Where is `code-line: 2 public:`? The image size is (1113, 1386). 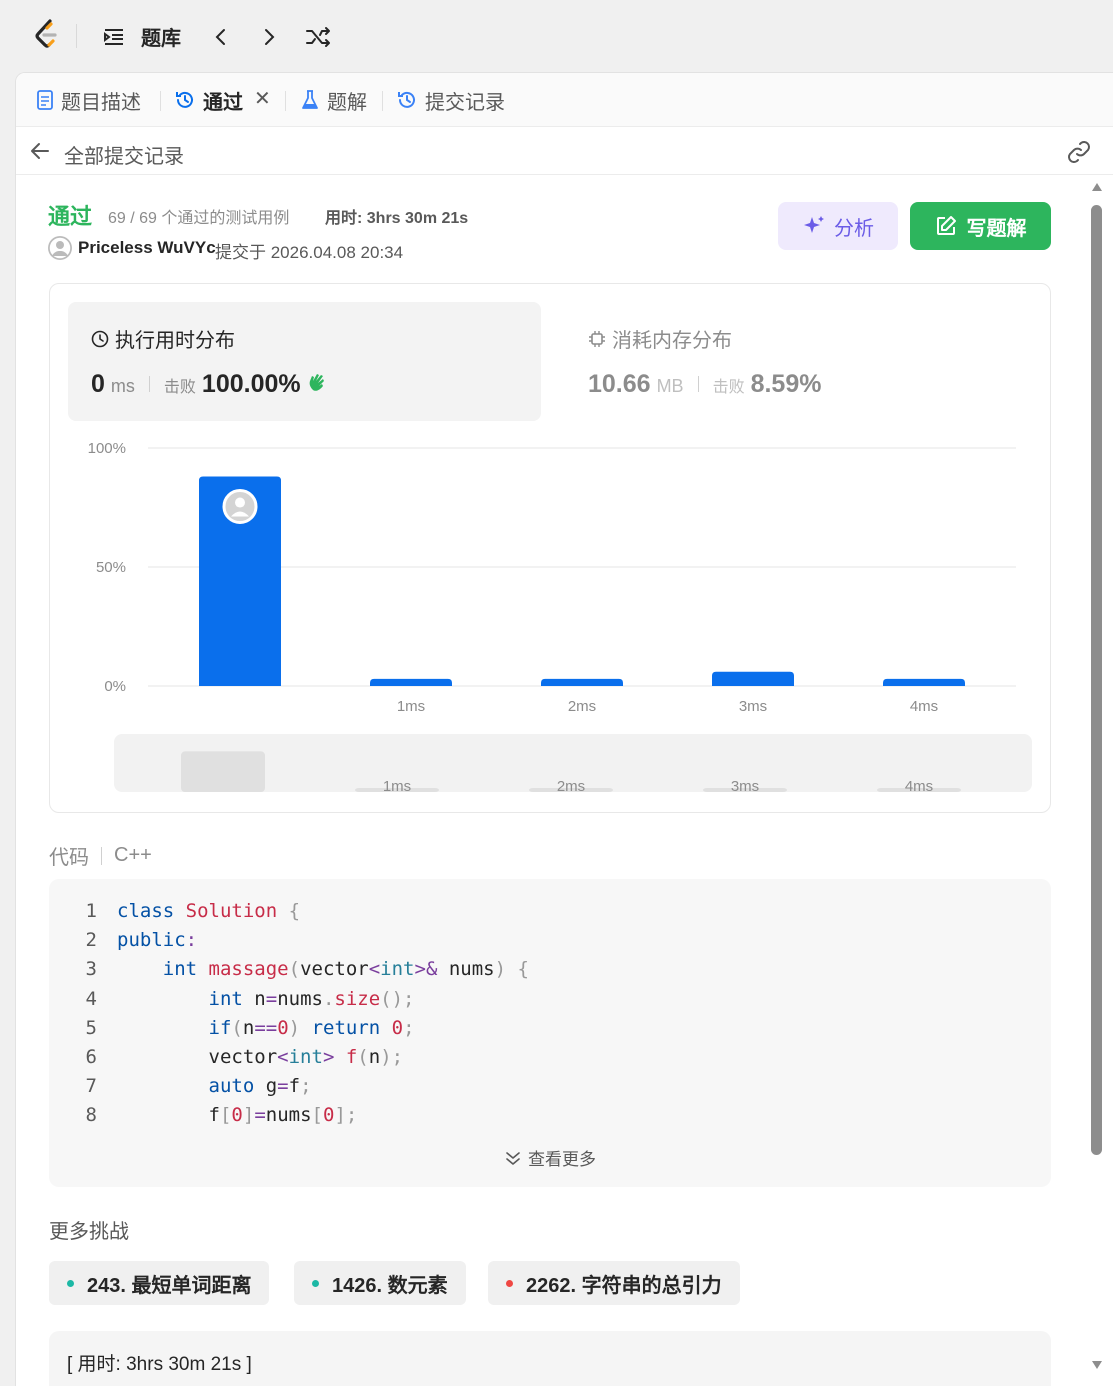
code-line: 2 public: is located at coordinates (141, 940).